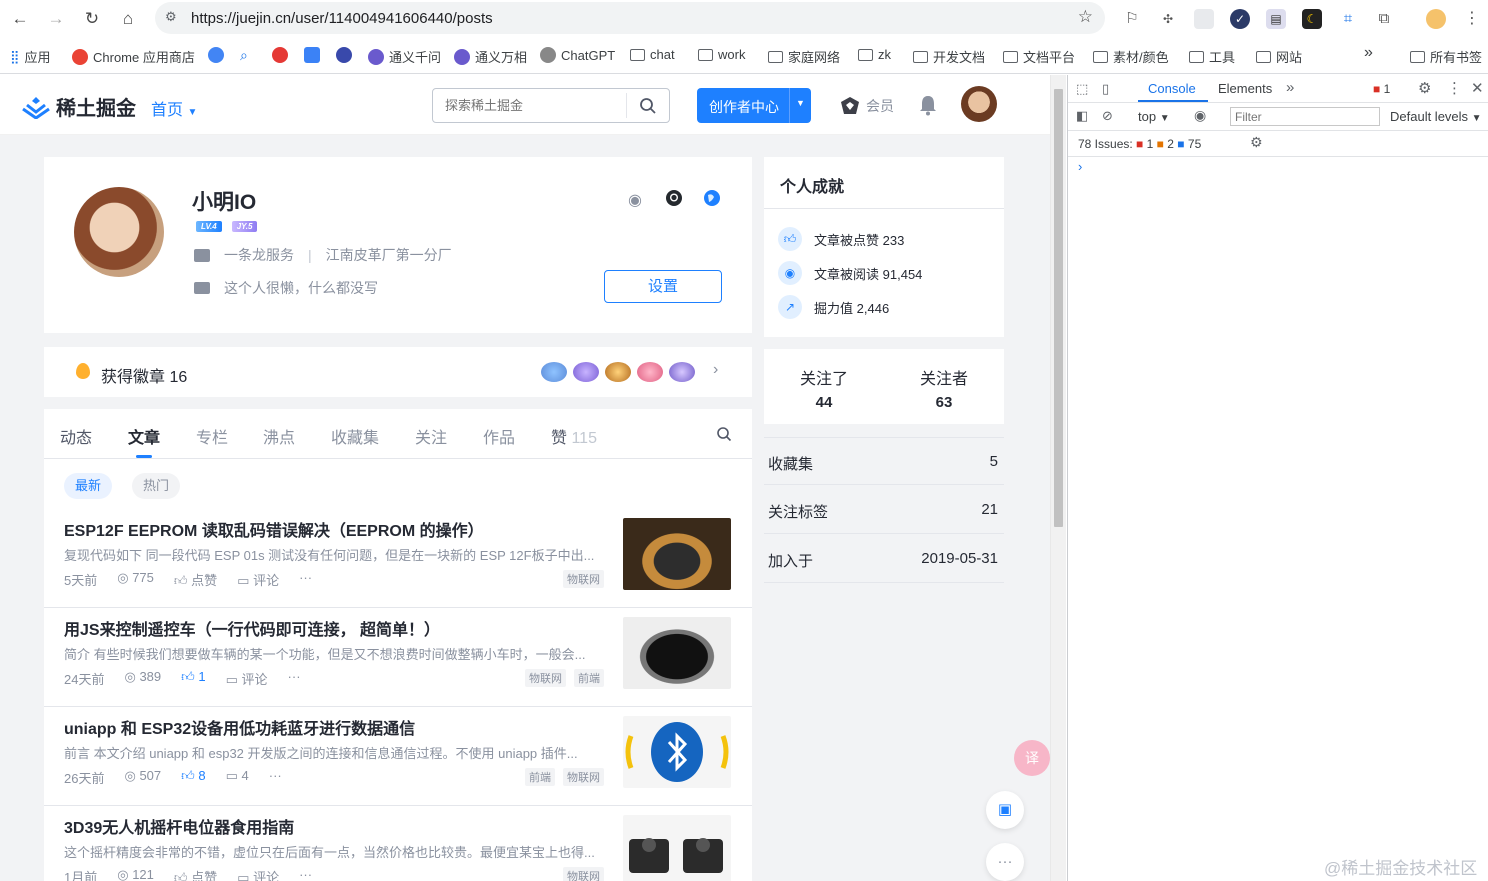 Image resolution: width=1488 pixels, height=881 pixels. I want to click on article-title: 用JS来控制遥控车（一行代码即可连接， 超简单！）, so click(252, 628).